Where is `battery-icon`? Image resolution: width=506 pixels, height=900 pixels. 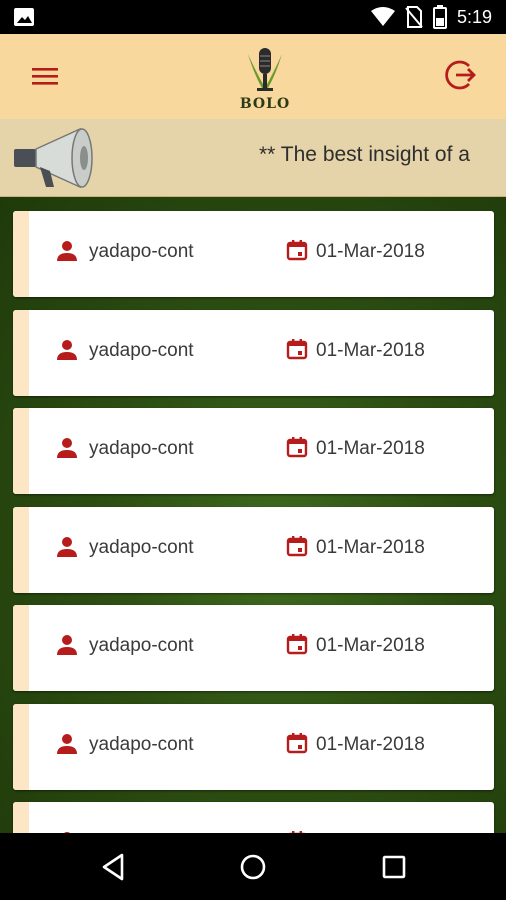 battery-icon is located at coordinates (439, 17).